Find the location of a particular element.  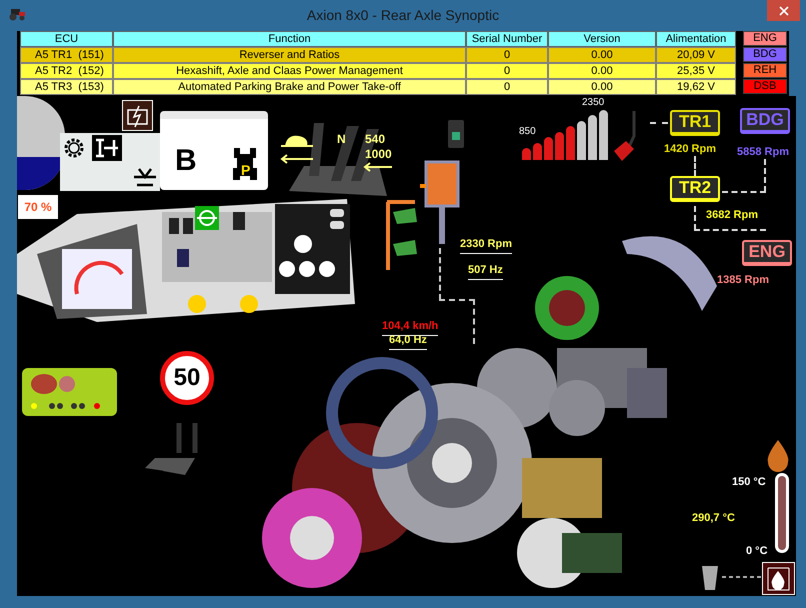

table-cell: Hexashift, Axle and Claas Power Management is located at coordinates (289, 71).